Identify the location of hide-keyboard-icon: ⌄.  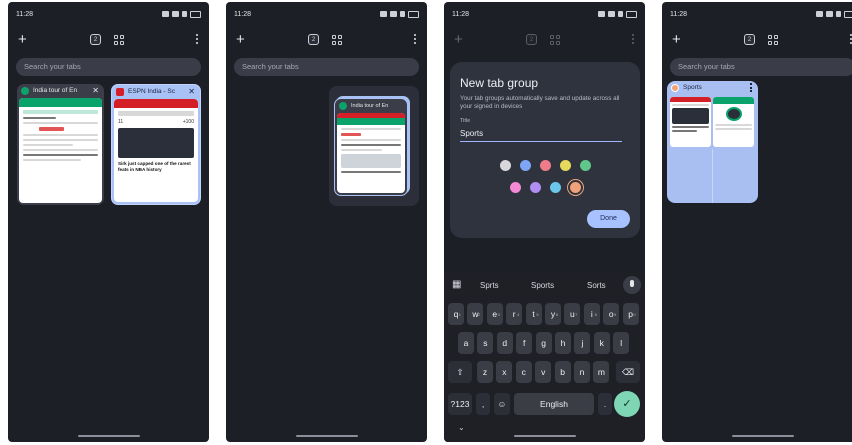
(461, 427).